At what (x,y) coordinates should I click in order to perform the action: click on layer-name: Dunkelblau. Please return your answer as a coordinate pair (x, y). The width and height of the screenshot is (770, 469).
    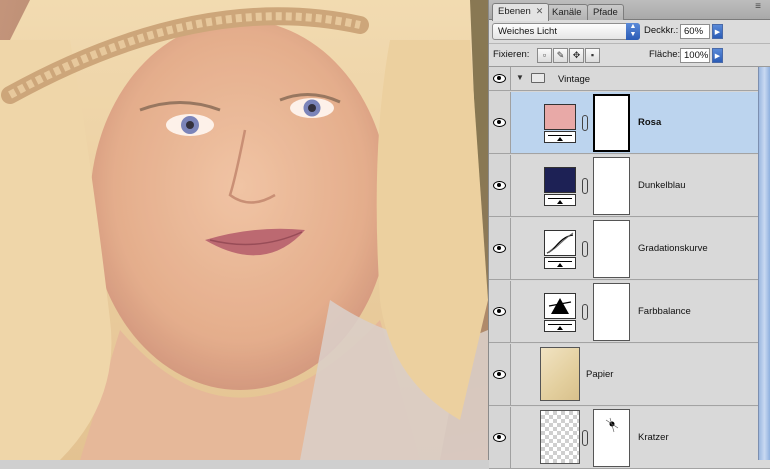
    Looking at the image, I should click on (662, 185).